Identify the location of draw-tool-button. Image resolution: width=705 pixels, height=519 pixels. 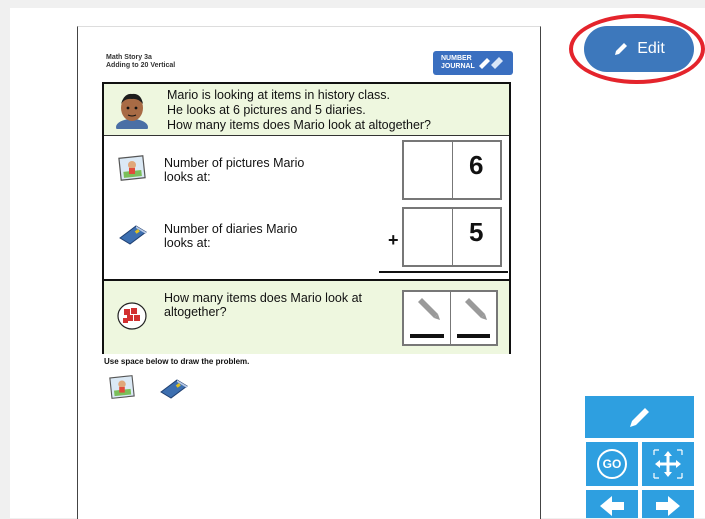
(639, 417).